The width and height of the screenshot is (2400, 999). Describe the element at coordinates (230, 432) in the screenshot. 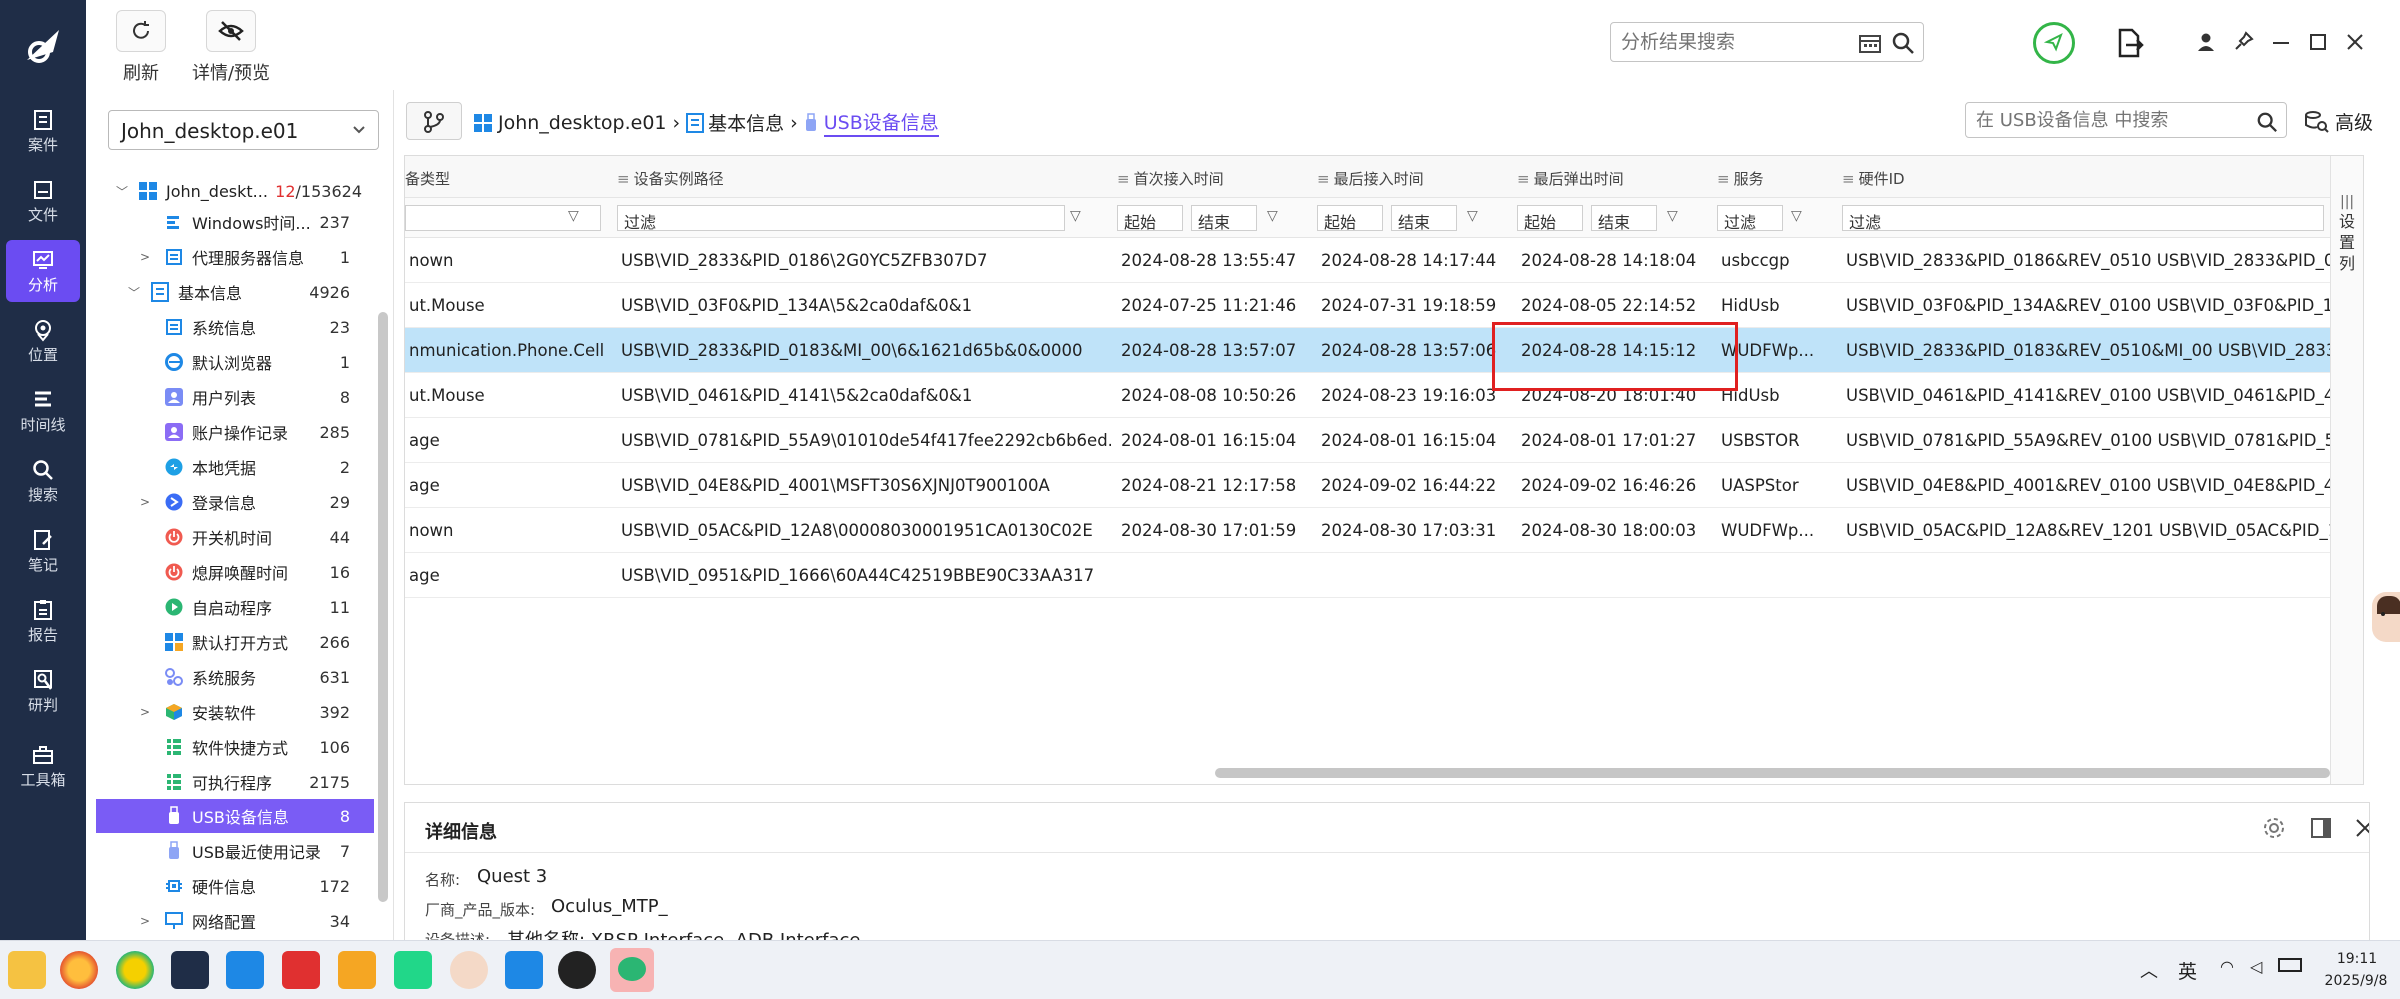

I see `tree-item-account-log: 账户操作记录 285` at that location.